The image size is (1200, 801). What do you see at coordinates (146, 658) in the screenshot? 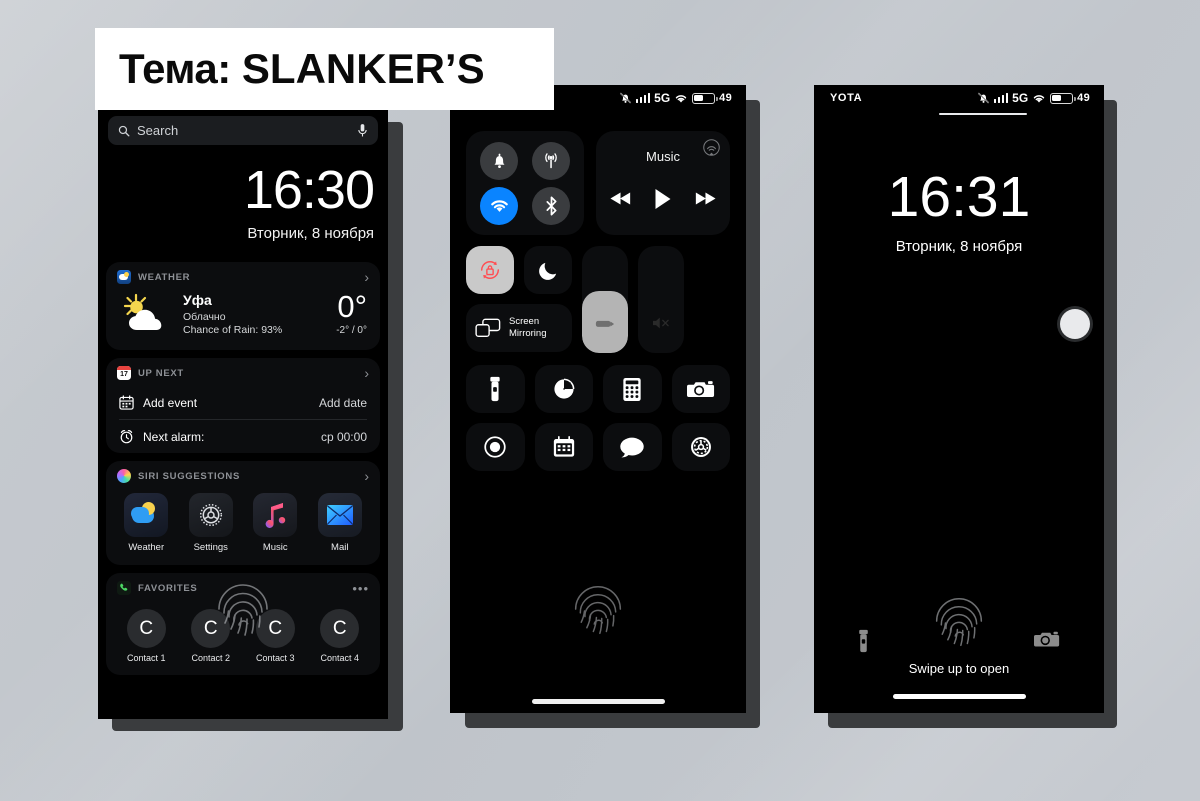
I see `contact-name: Contact 1` at bounding box center [146, 658].